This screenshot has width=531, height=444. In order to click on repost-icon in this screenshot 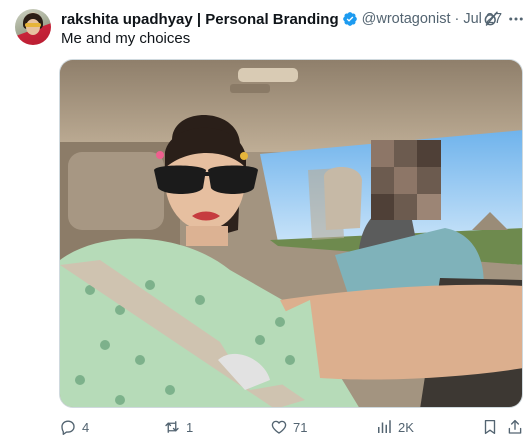, I will do `click(172, 427)`.